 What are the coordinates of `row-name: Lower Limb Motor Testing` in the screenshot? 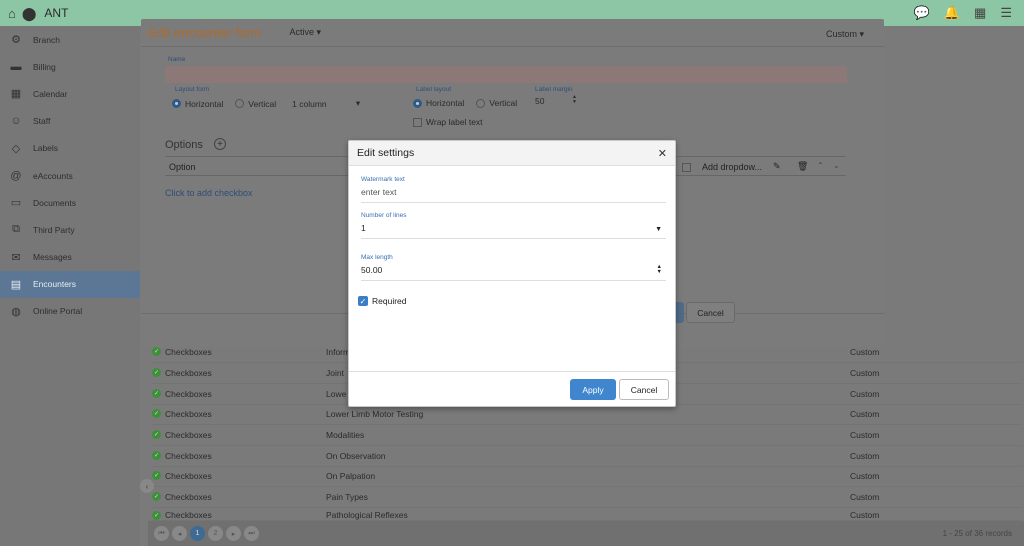 It's located at (375, 413).